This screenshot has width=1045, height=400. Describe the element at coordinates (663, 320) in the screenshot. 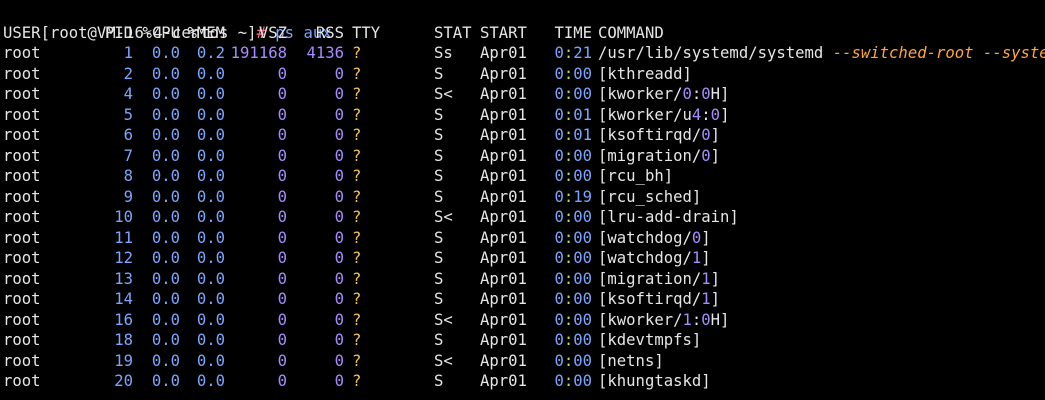

I see `process-command: [kworker/1:0H]` at that location.